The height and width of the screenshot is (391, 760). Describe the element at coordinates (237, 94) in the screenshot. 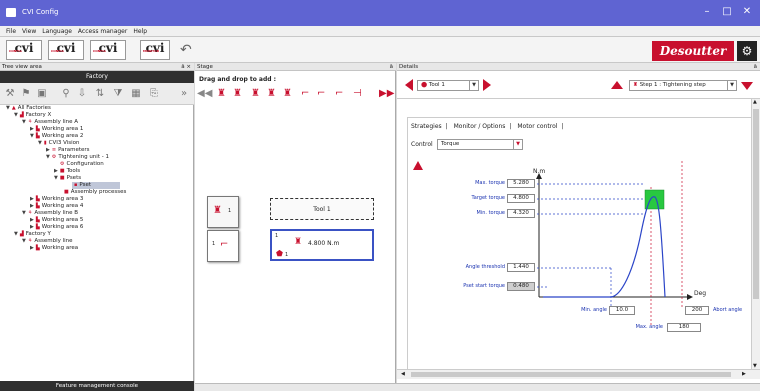

I see `palette-loosening-icon: ♜` at that location.